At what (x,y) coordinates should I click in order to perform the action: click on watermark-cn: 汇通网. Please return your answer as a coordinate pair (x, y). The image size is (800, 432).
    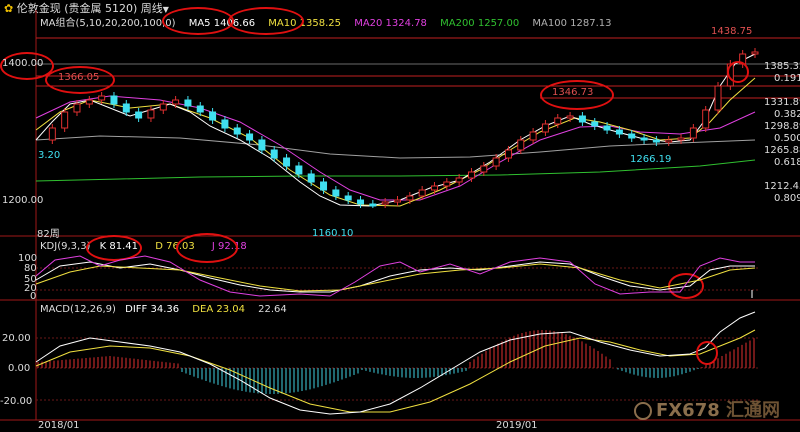
    Looking at the image, I should click on (753, 410).